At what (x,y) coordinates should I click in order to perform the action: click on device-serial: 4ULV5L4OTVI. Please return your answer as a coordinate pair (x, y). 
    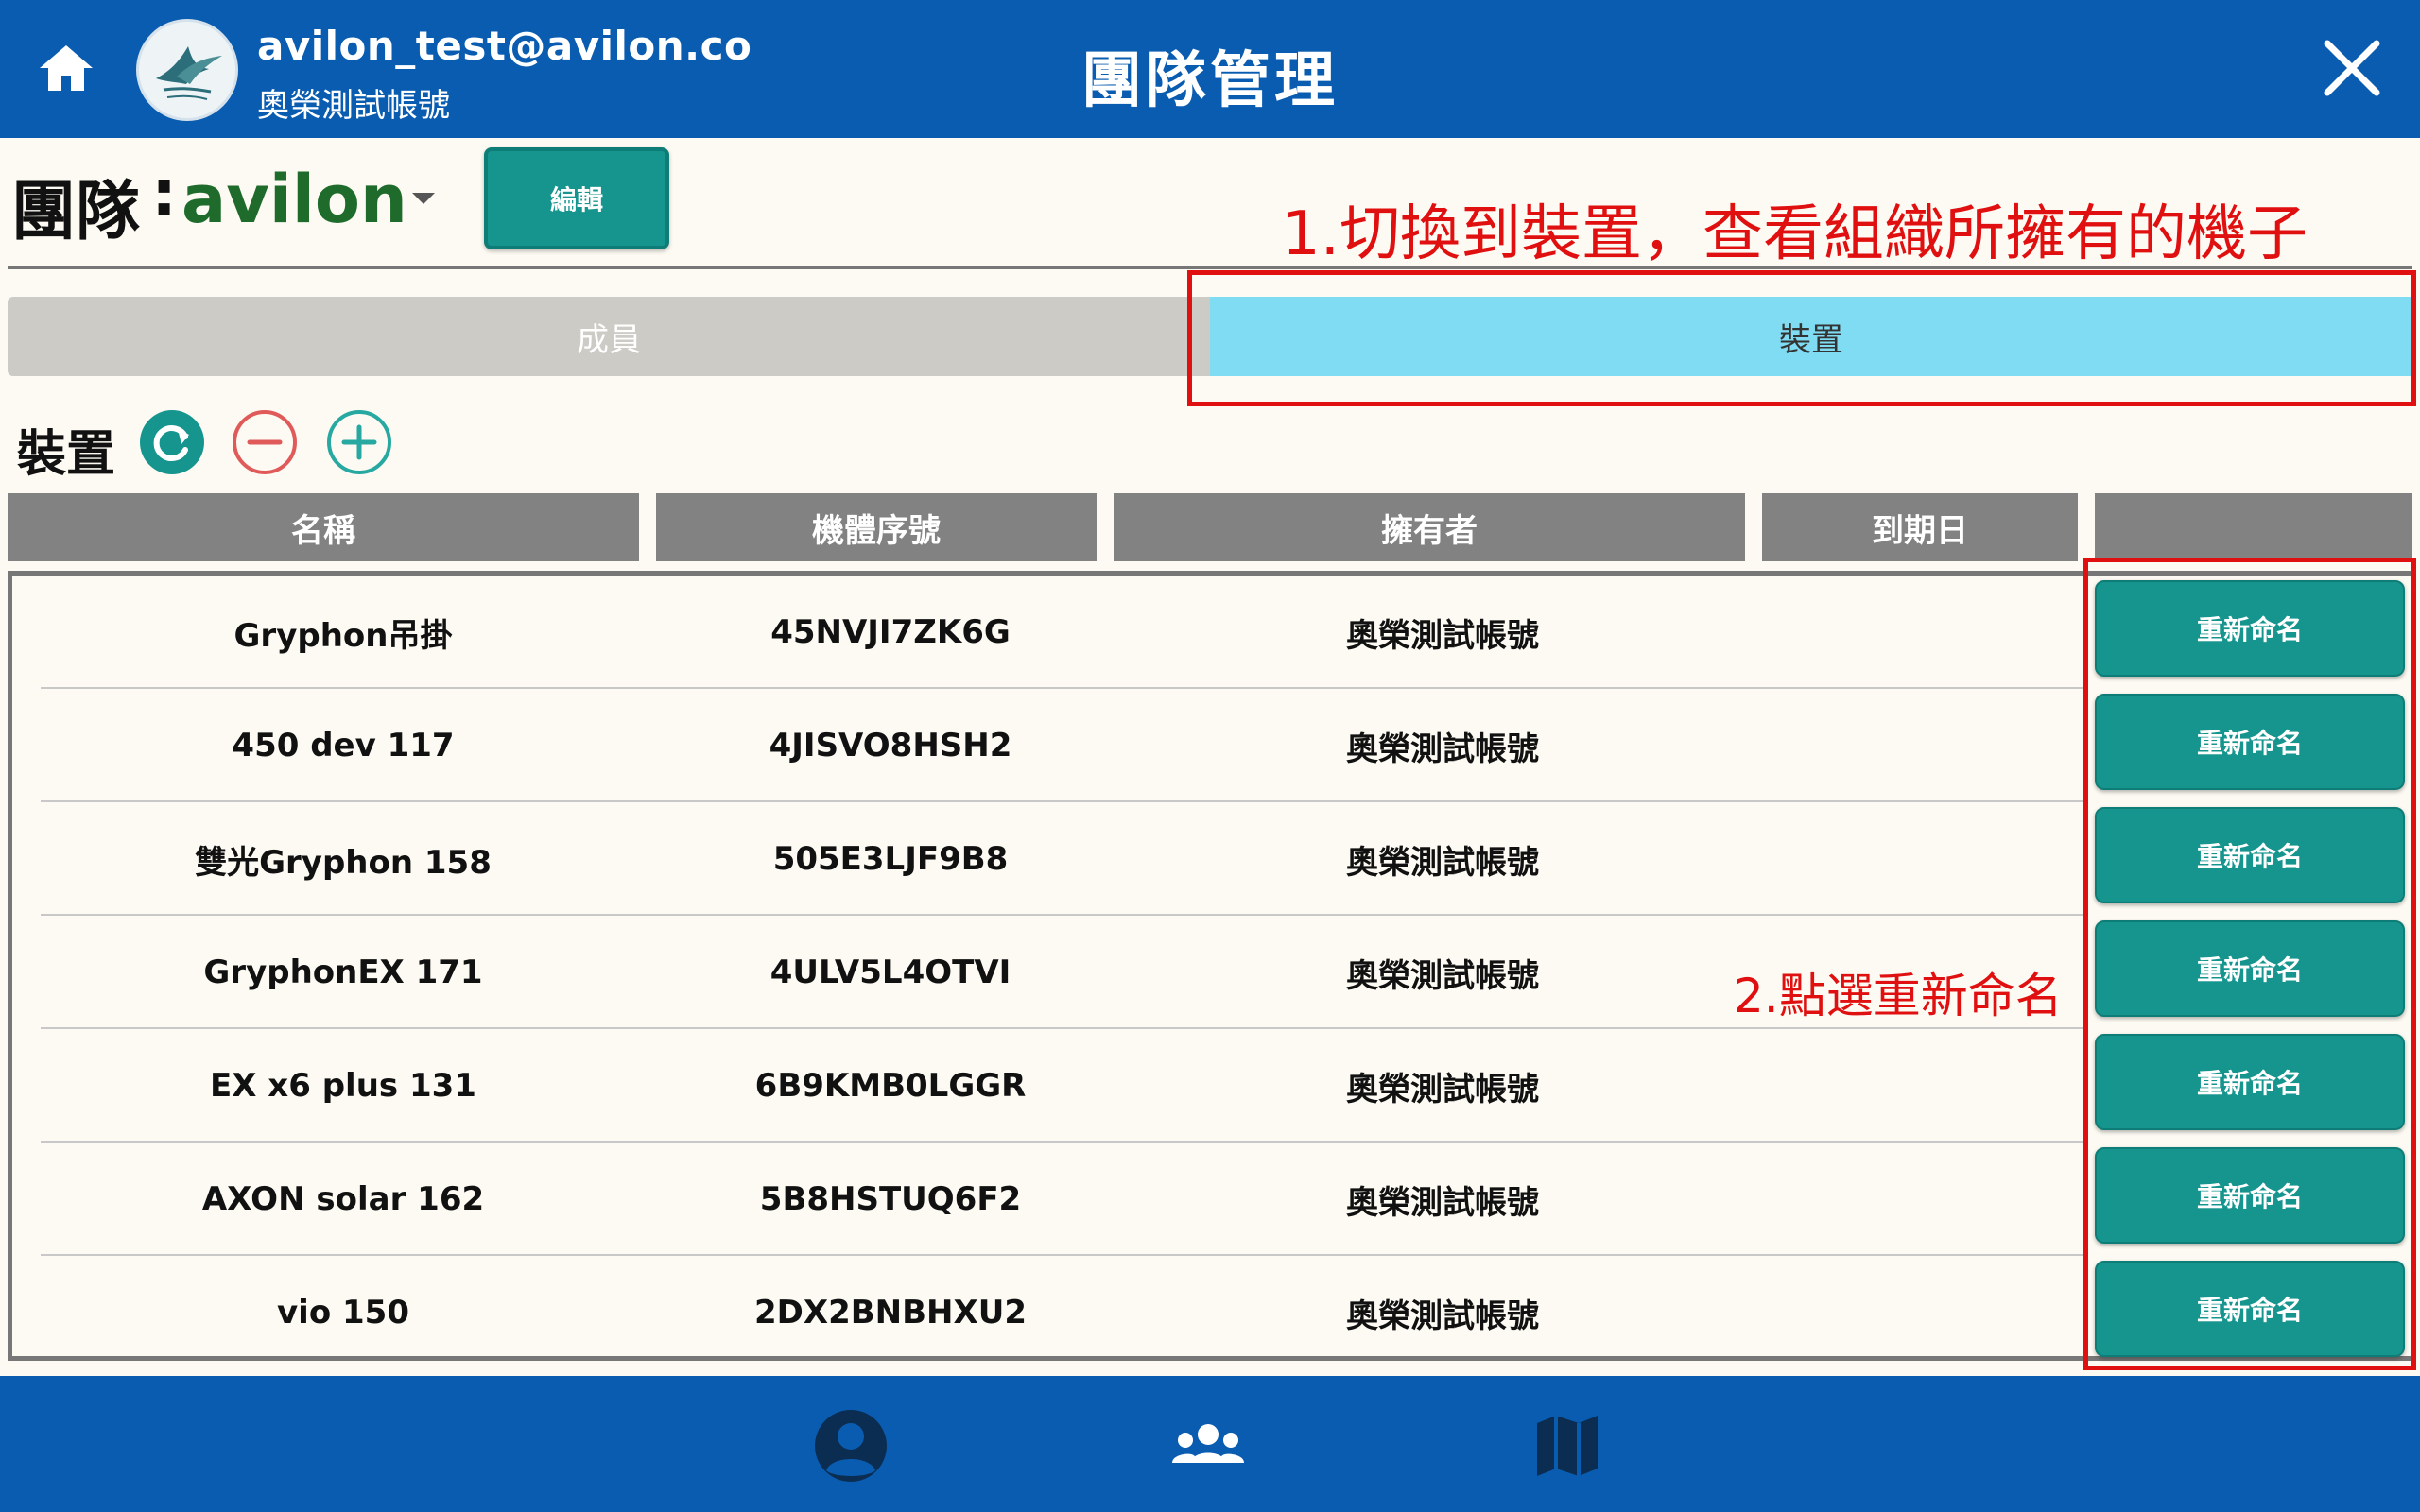
    Looking at the image, I should click on (890, 972).